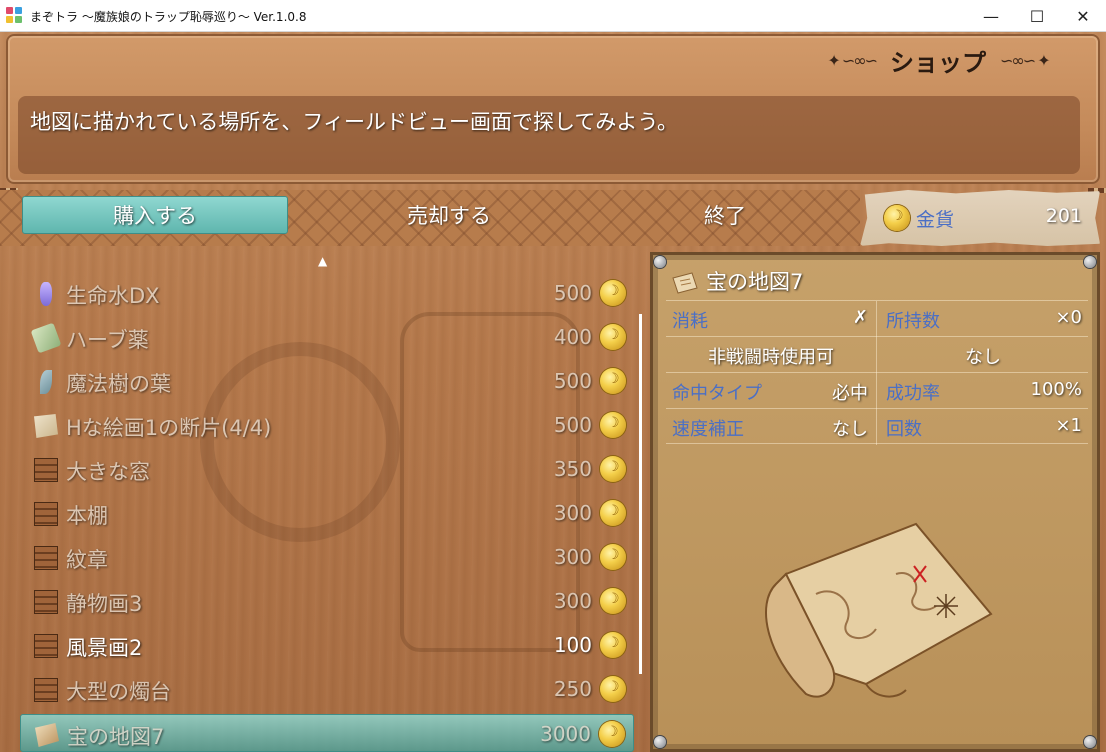 The image size is (1106, 752). I want to click on stat-row-speed: 速度補正 なし 回数 ×1, so click(877, 426).